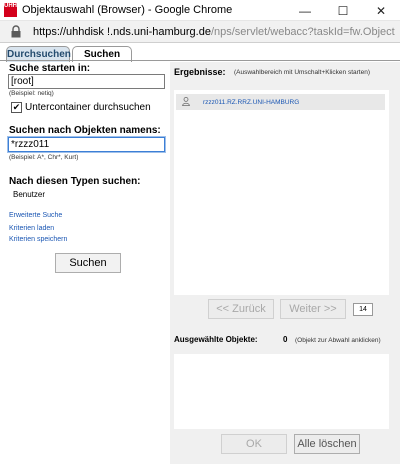 The image size is (400, 464). What do you see at coordinates (50, 68) in the screenshot?
I see `start-location-label: Suche starten in:` at bounding box center [50, 68].